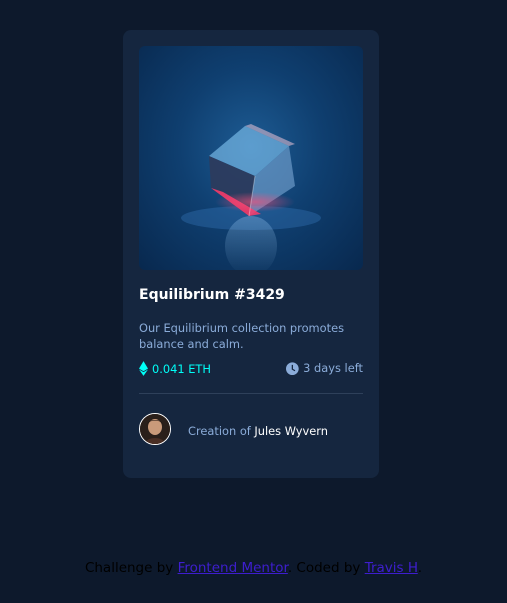  Describe the element at coordinates (219, 431) in the screenshot. I see `creator-prefix: Creation of` at that location.